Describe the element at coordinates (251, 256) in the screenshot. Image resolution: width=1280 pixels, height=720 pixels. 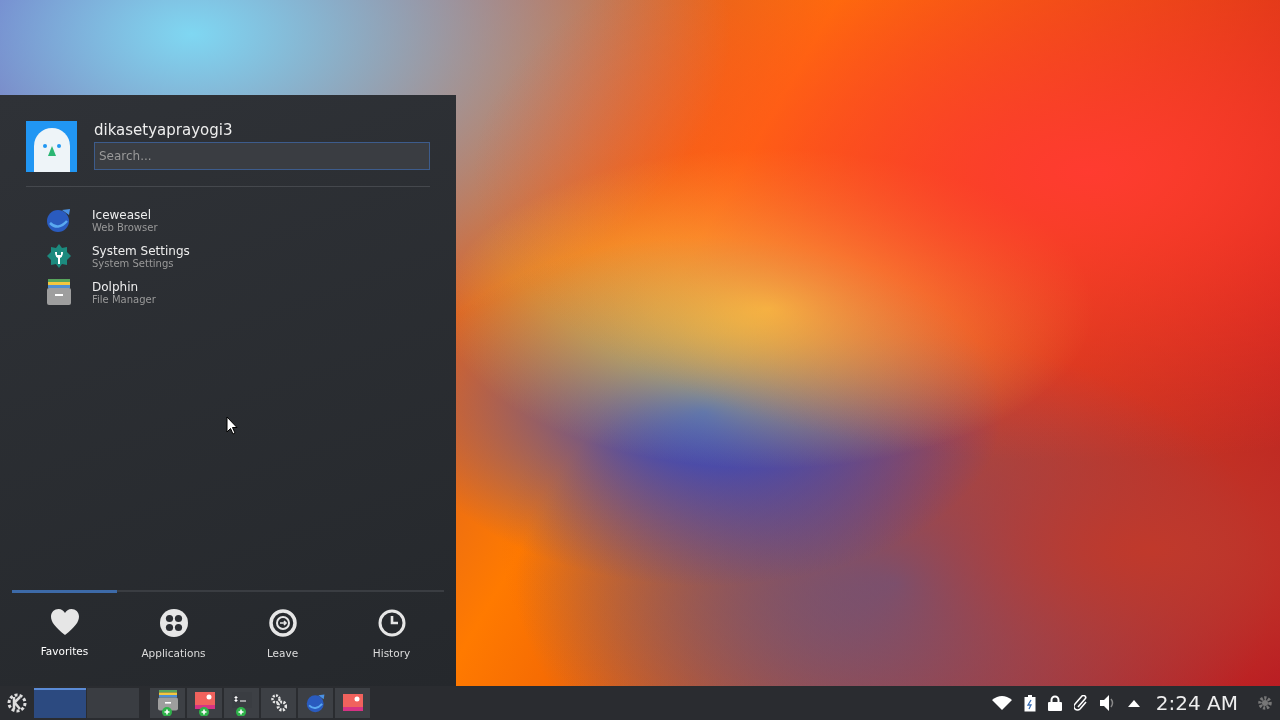
I see `app-entry: System Settings System Settings` at that location.